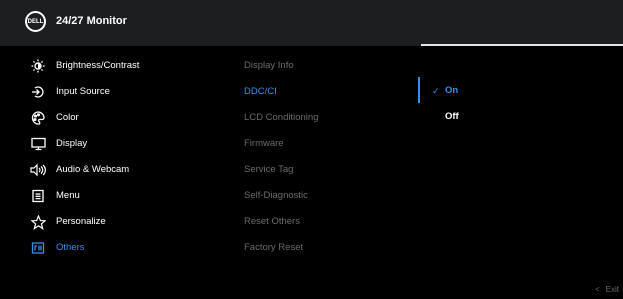  Describe the element at coordinates (38, 118) in the screenshot. I see `color-palette-icon` at that location.